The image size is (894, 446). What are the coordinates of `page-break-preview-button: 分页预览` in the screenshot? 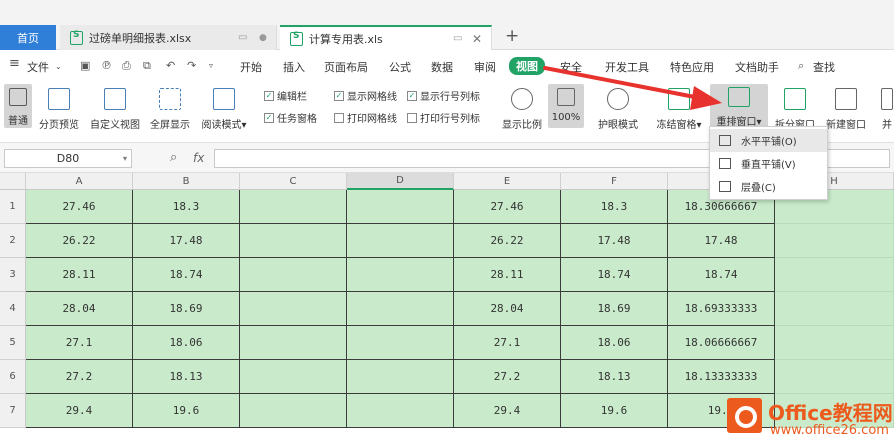 It's located at (59, 107).